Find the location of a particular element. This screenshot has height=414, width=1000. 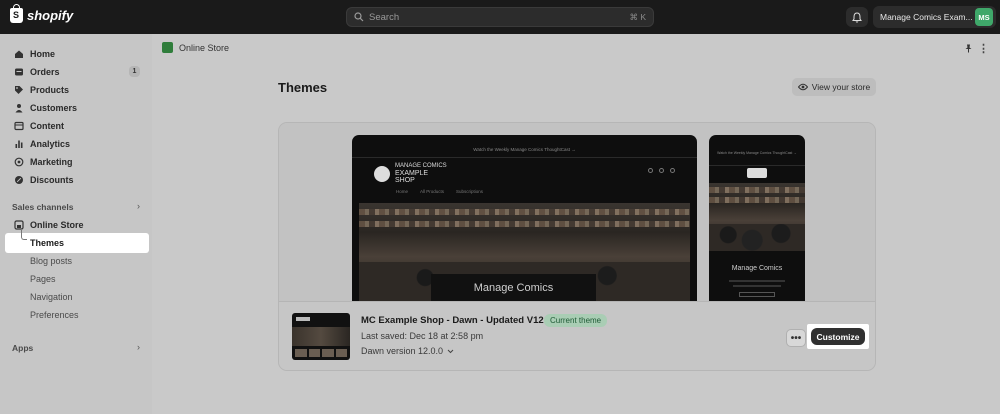

breadcrumb-label: Online Store is located at coordinates (204, 47).